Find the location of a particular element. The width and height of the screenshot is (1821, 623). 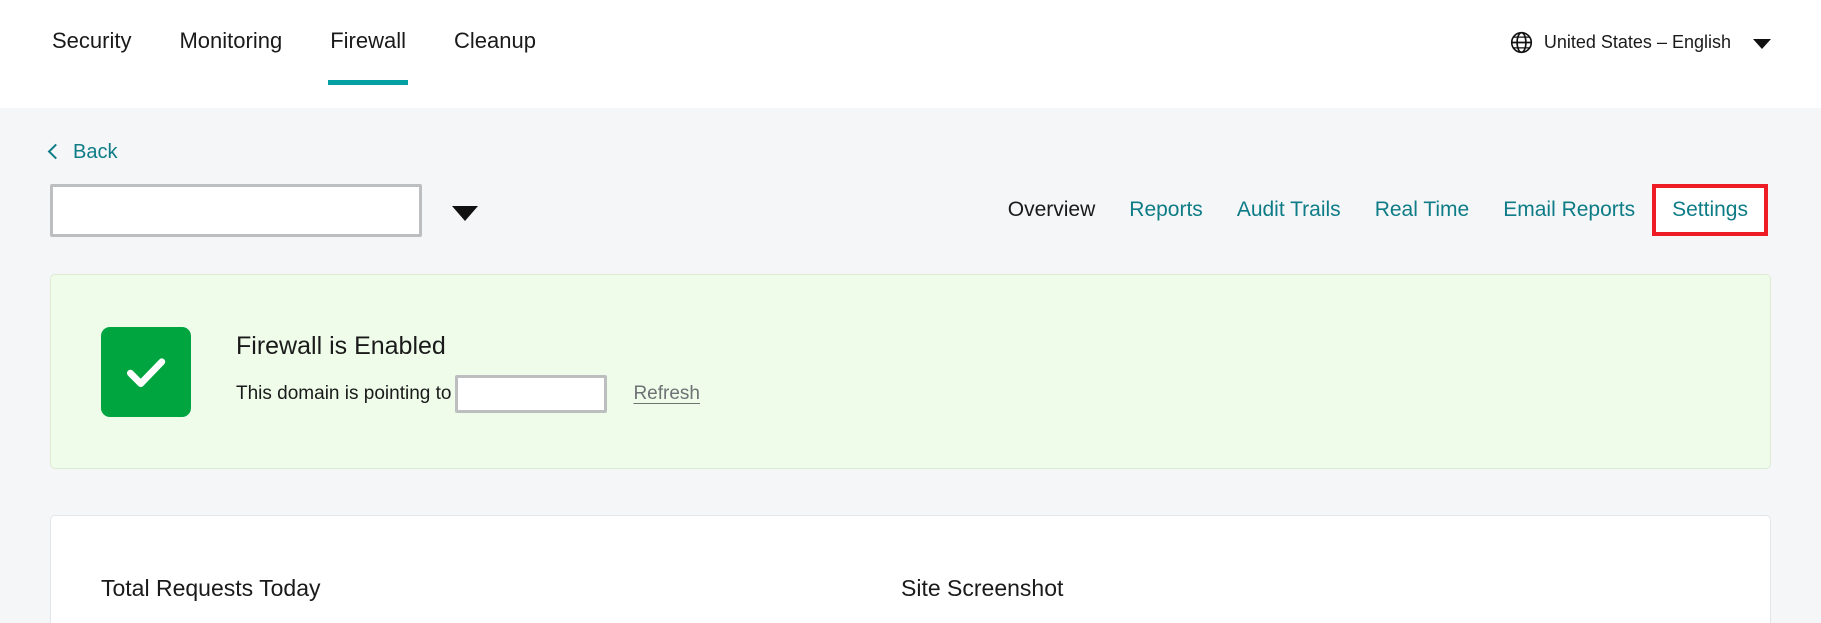

status-title: Firewall is Enabled is located at coordinates (341, 346).